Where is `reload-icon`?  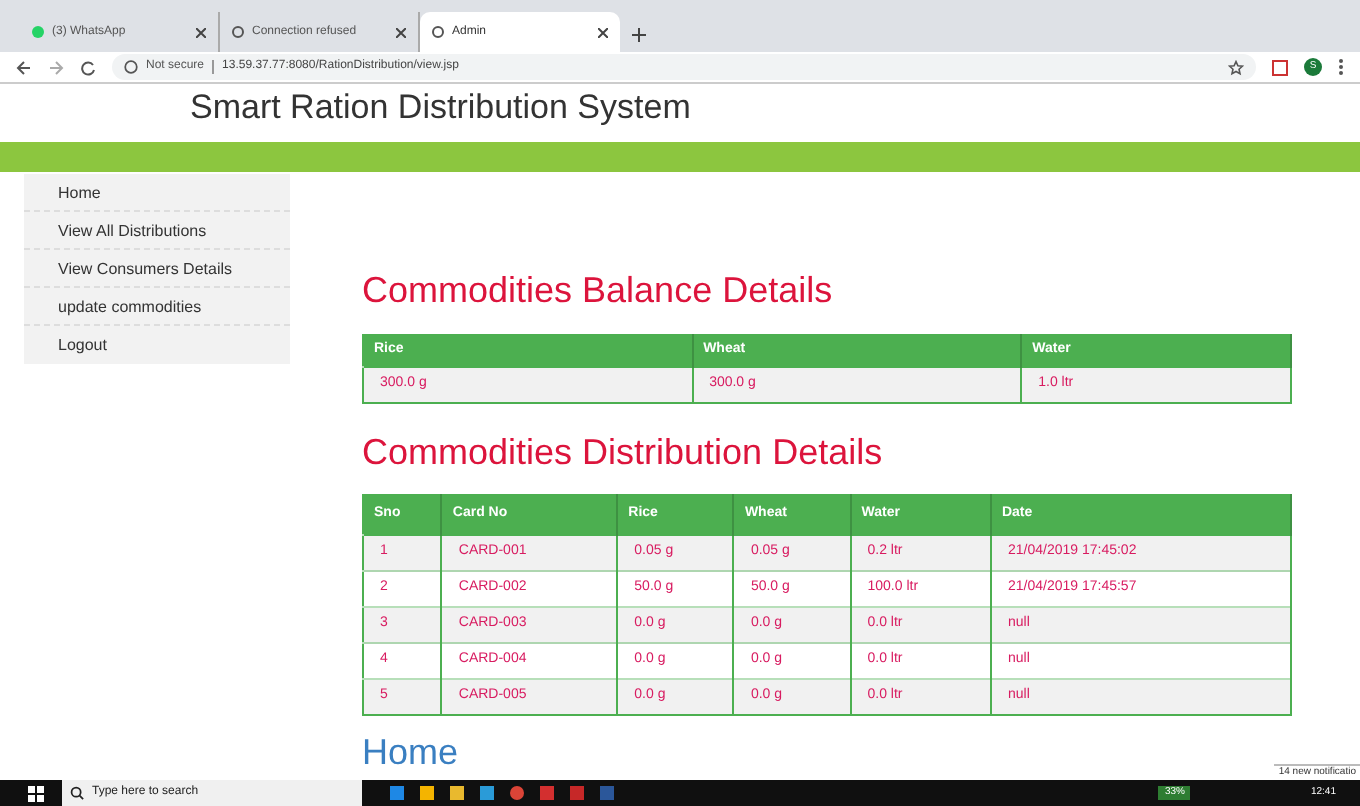 reload-icon is located at coordinates (88, 67).